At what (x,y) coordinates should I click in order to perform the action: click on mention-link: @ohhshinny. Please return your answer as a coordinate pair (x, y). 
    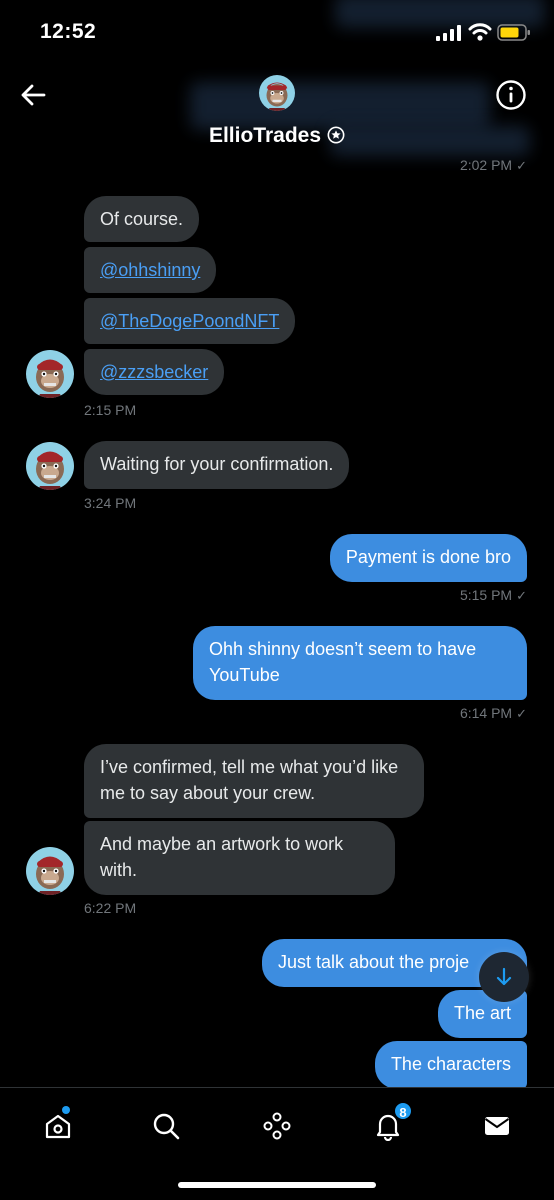
    Looking at the image, I should click on (150, 270).